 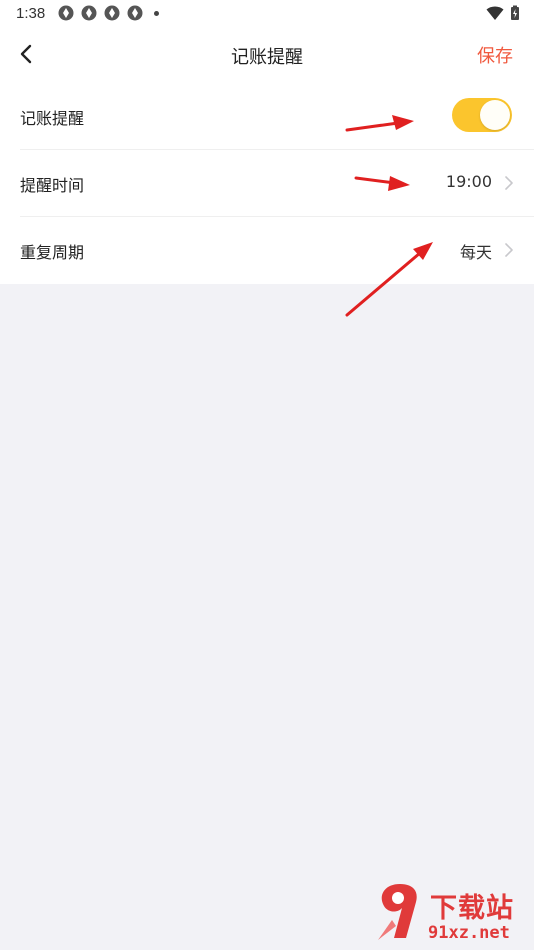 I want to click on battery-icon, so click(x=515, y=12).